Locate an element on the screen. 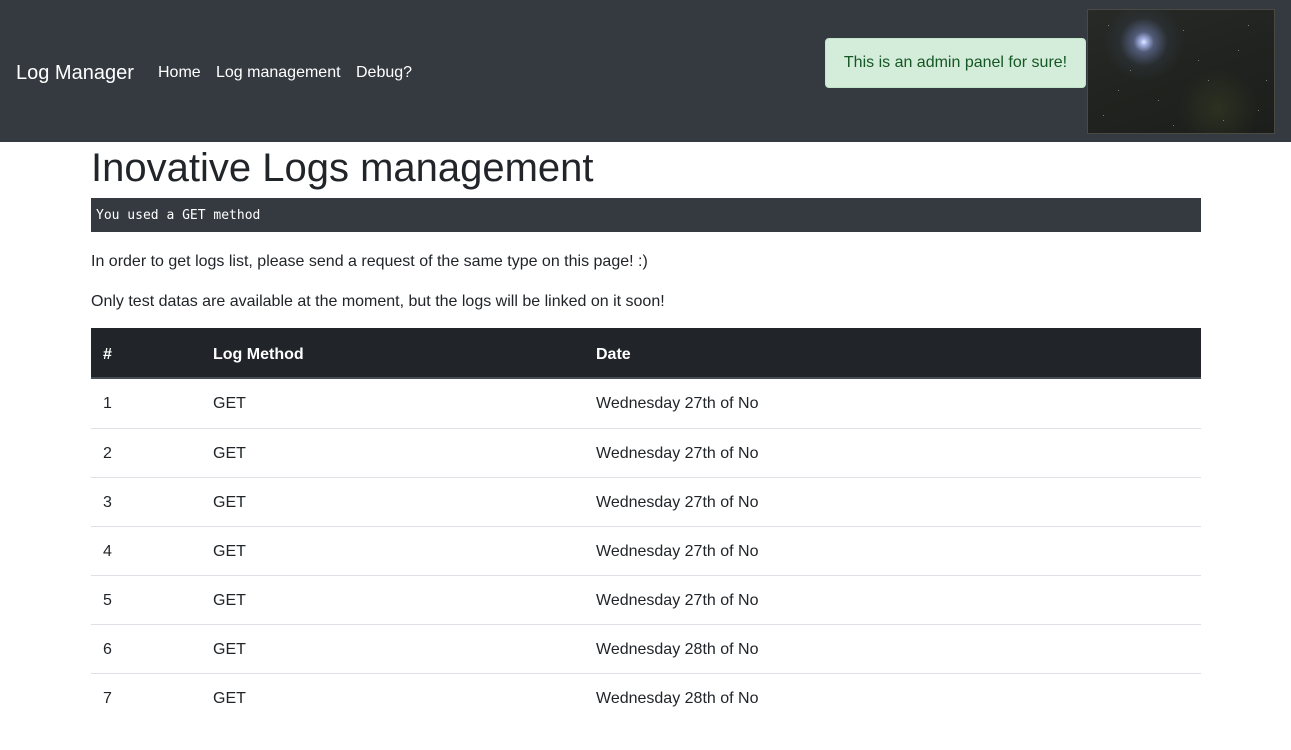 The width and height of the screenshot is (1291, 750). header-number: # is located at coordinates (107, 354).